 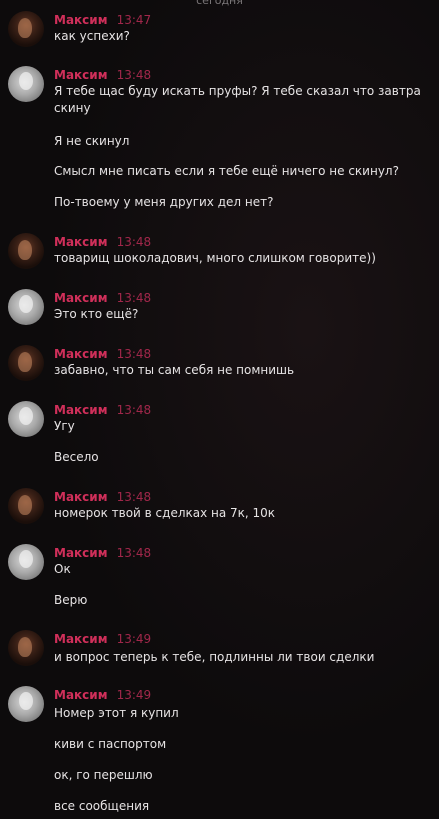 What do you see at coordinates (96, 314) in the screenshot?
I see `message-text: Это кто ещё?` at bounding box center [96, 314].